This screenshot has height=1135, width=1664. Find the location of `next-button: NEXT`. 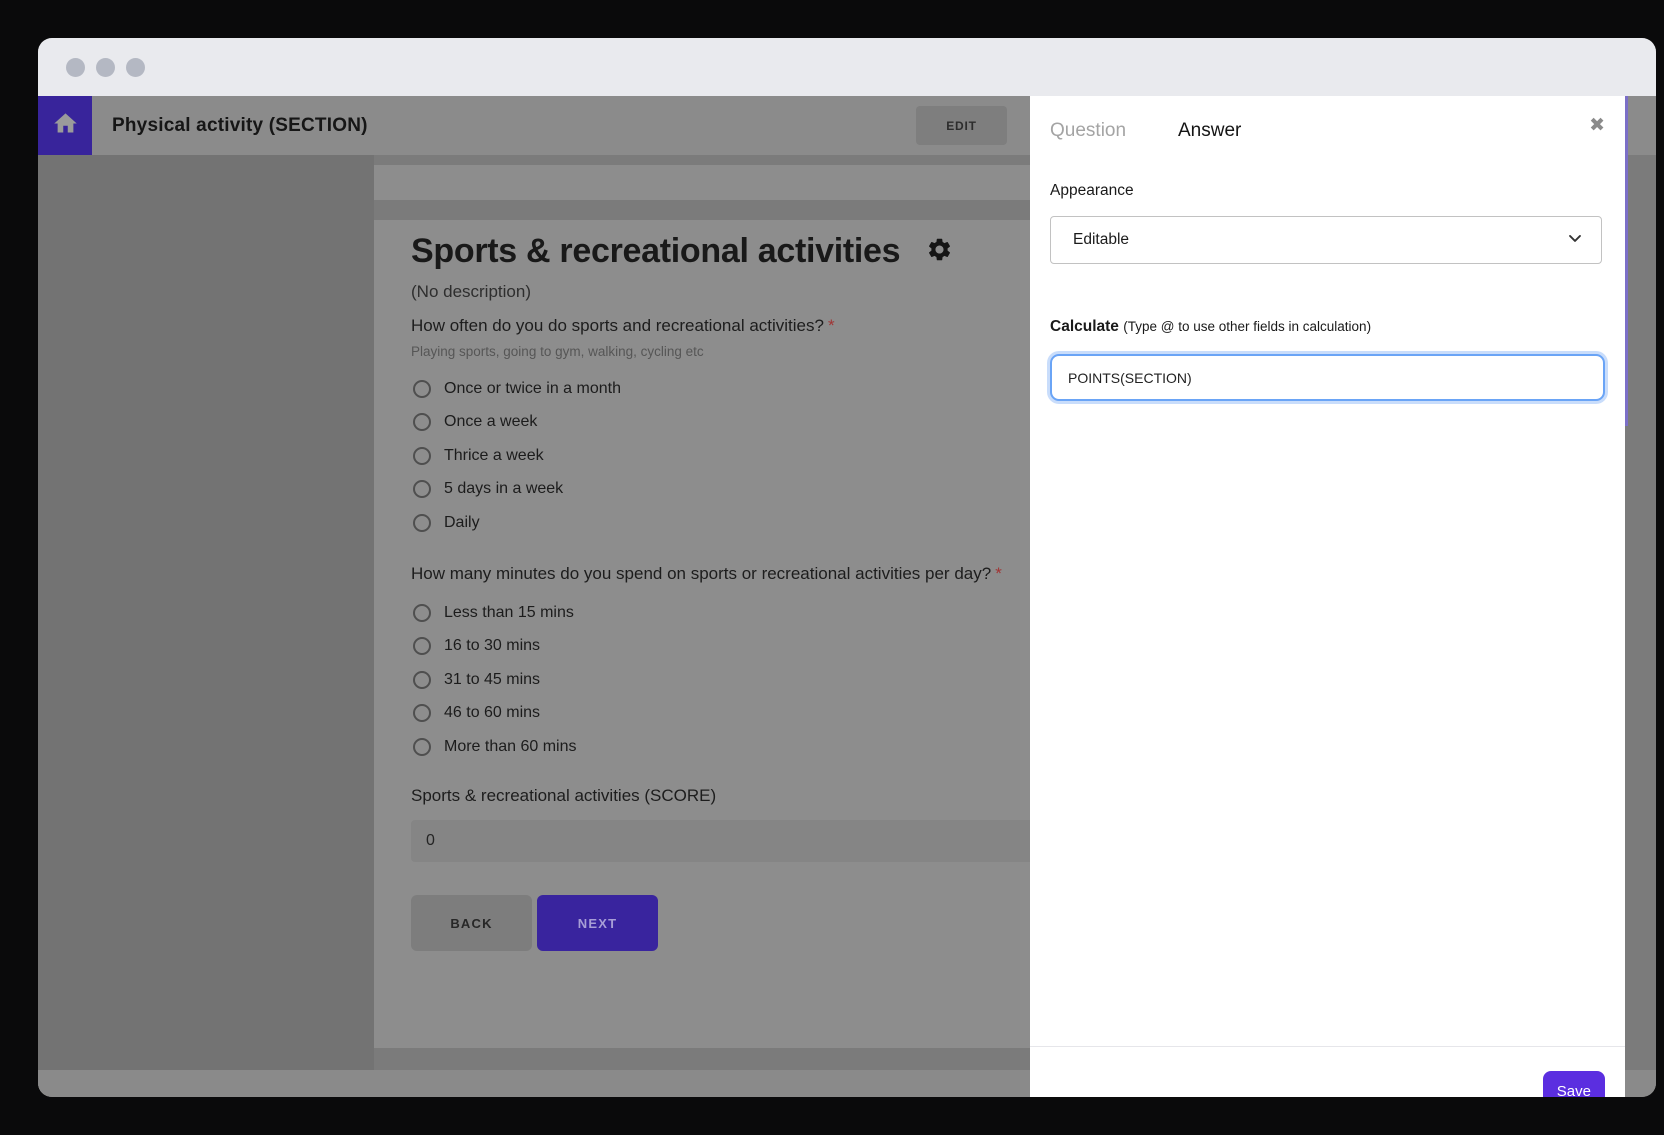

next-button: NEXT is located at coordinates (597, 923).